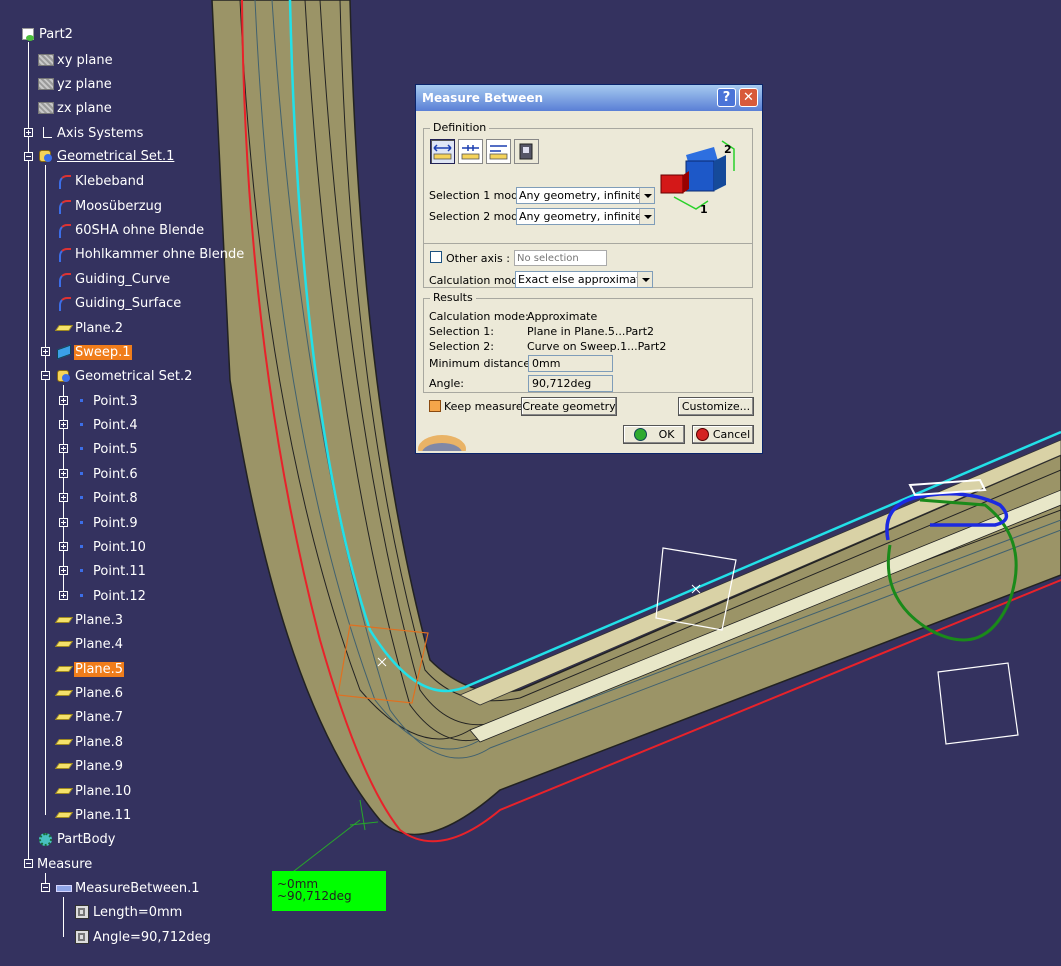  I want to click on help-button: ?, so click(726, 97).